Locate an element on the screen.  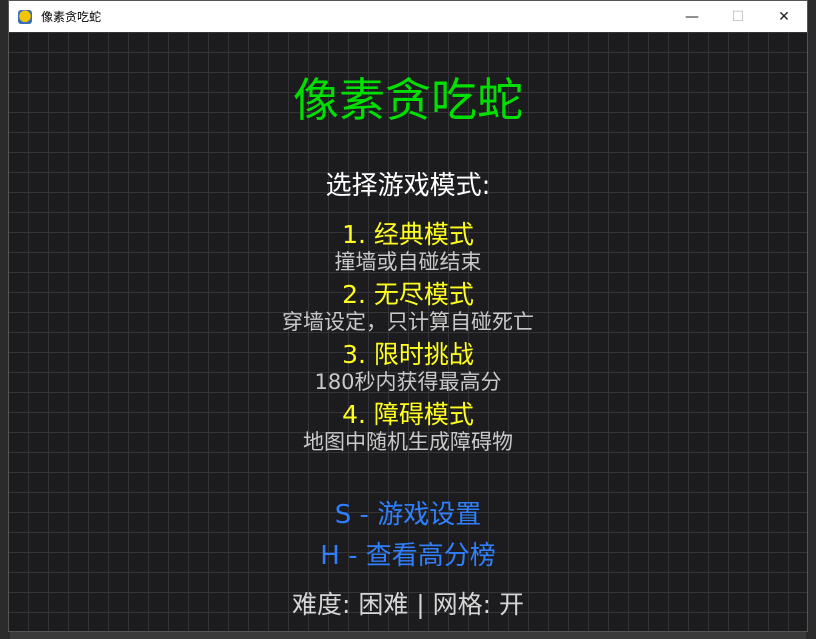
mode-obstacle-description: 地图中随机生成障碍物 is located at coordinates (408, 442).